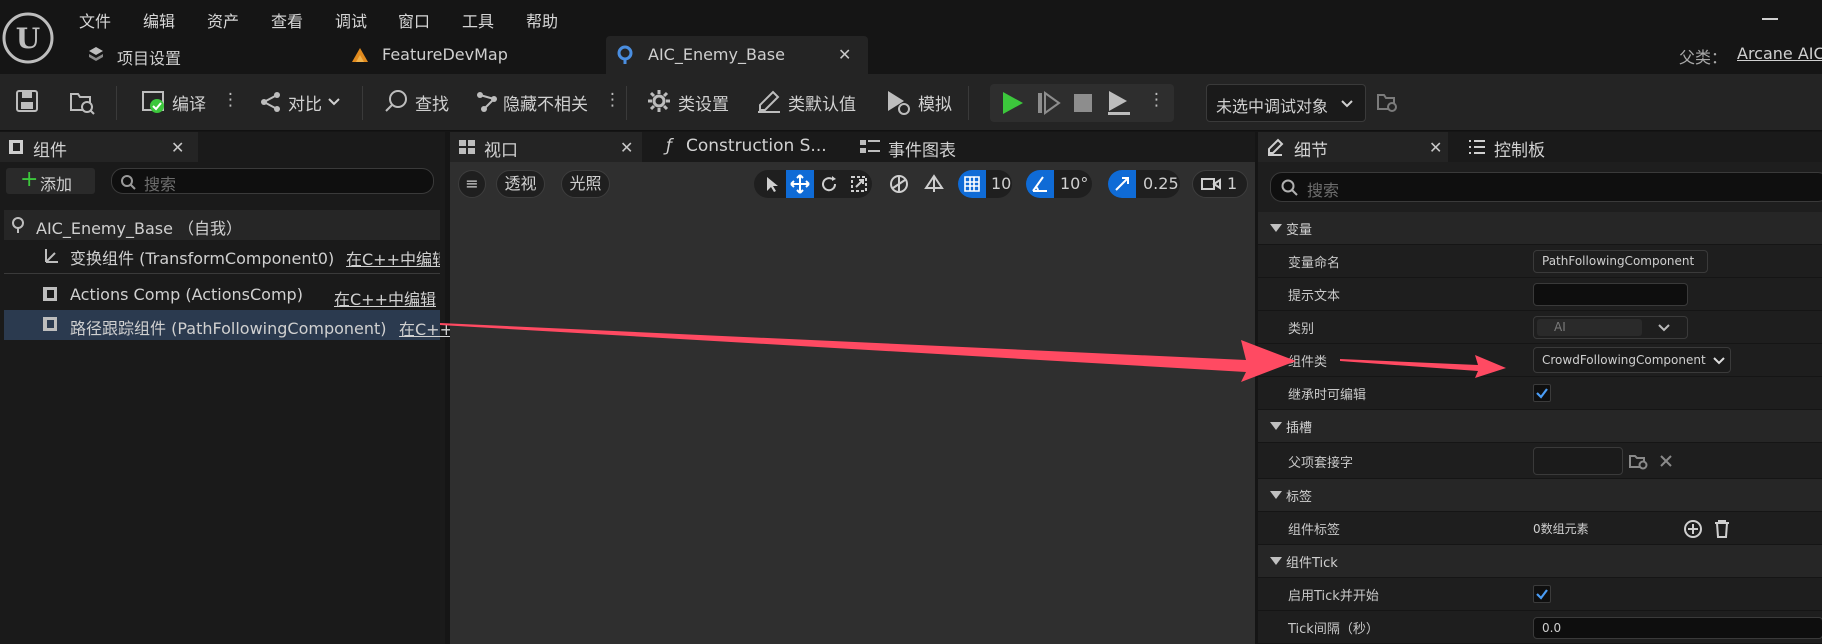 This screenshot has height=644, width=1822. I want to click on svg-text: U, so click(28, 38).